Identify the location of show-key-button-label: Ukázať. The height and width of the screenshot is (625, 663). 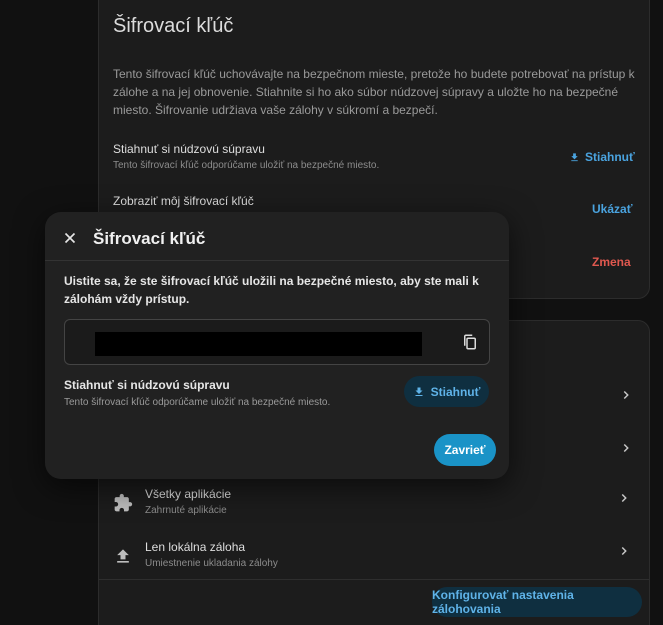
(612, 209).